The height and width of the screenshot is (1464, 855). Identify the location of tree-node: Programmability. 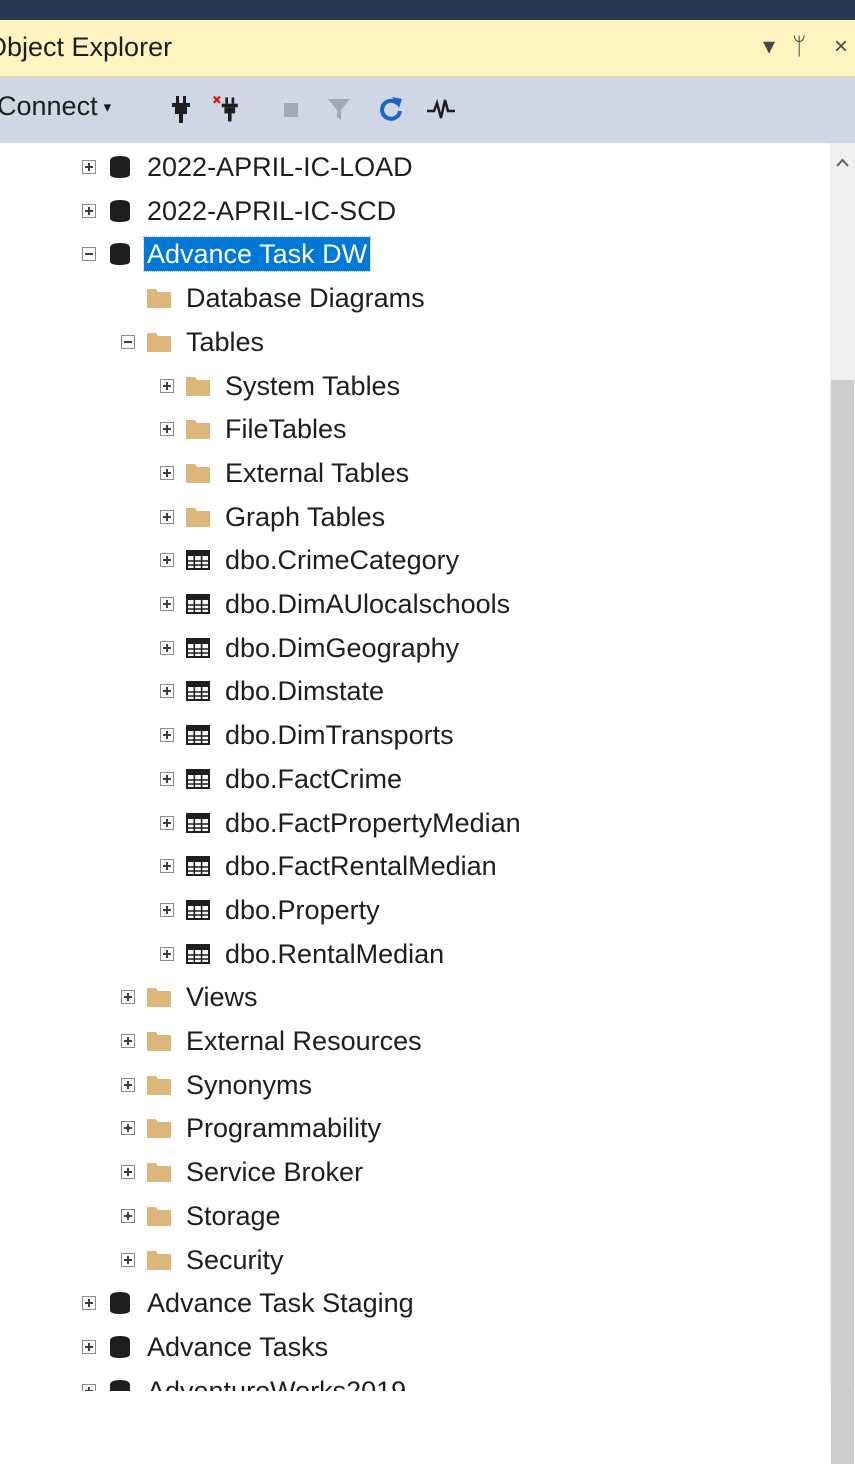
(252, 1128).